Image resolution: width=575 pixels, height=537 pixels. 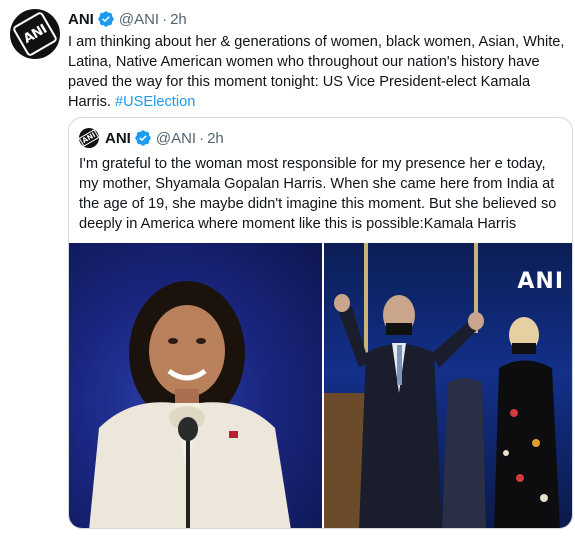 I want to click on author-name: ANI, so click(x=81, y=19).